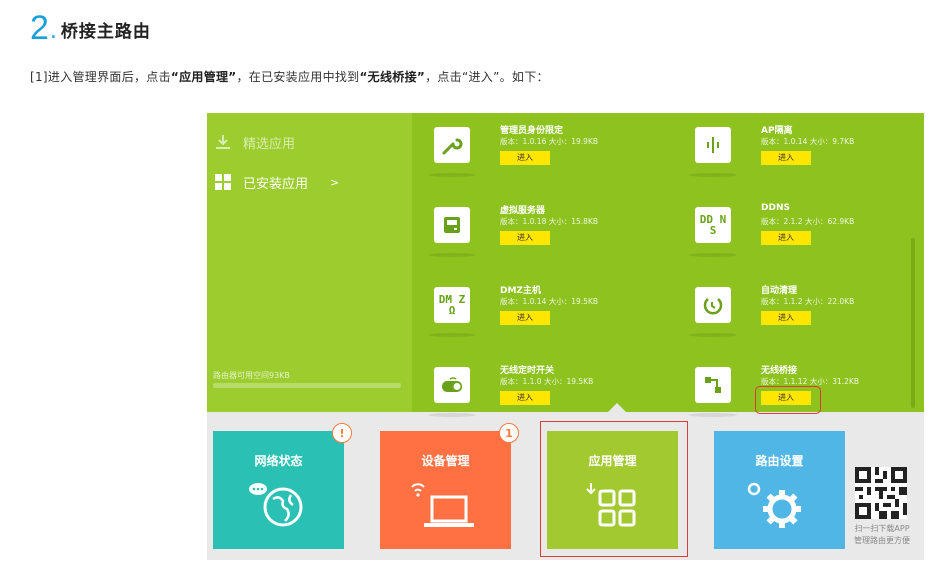  I want to click on gear-icon, so click(774, 505).